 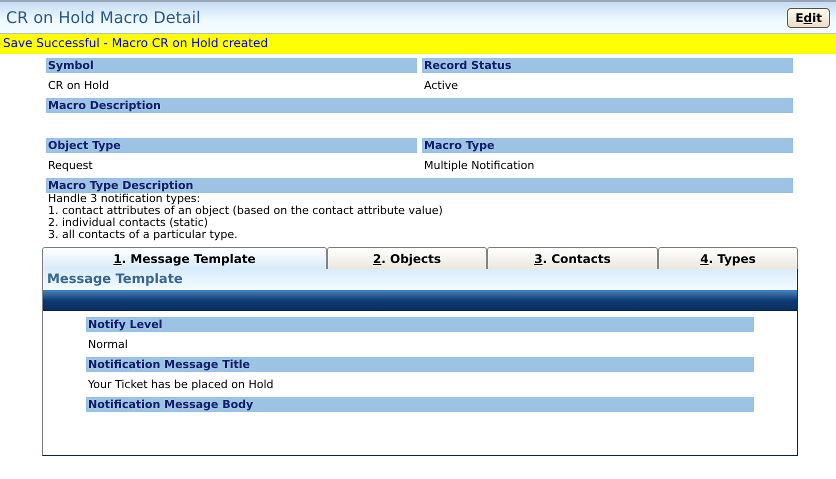 I want to click on section-title: Message Template, so click(x=420, y=279).